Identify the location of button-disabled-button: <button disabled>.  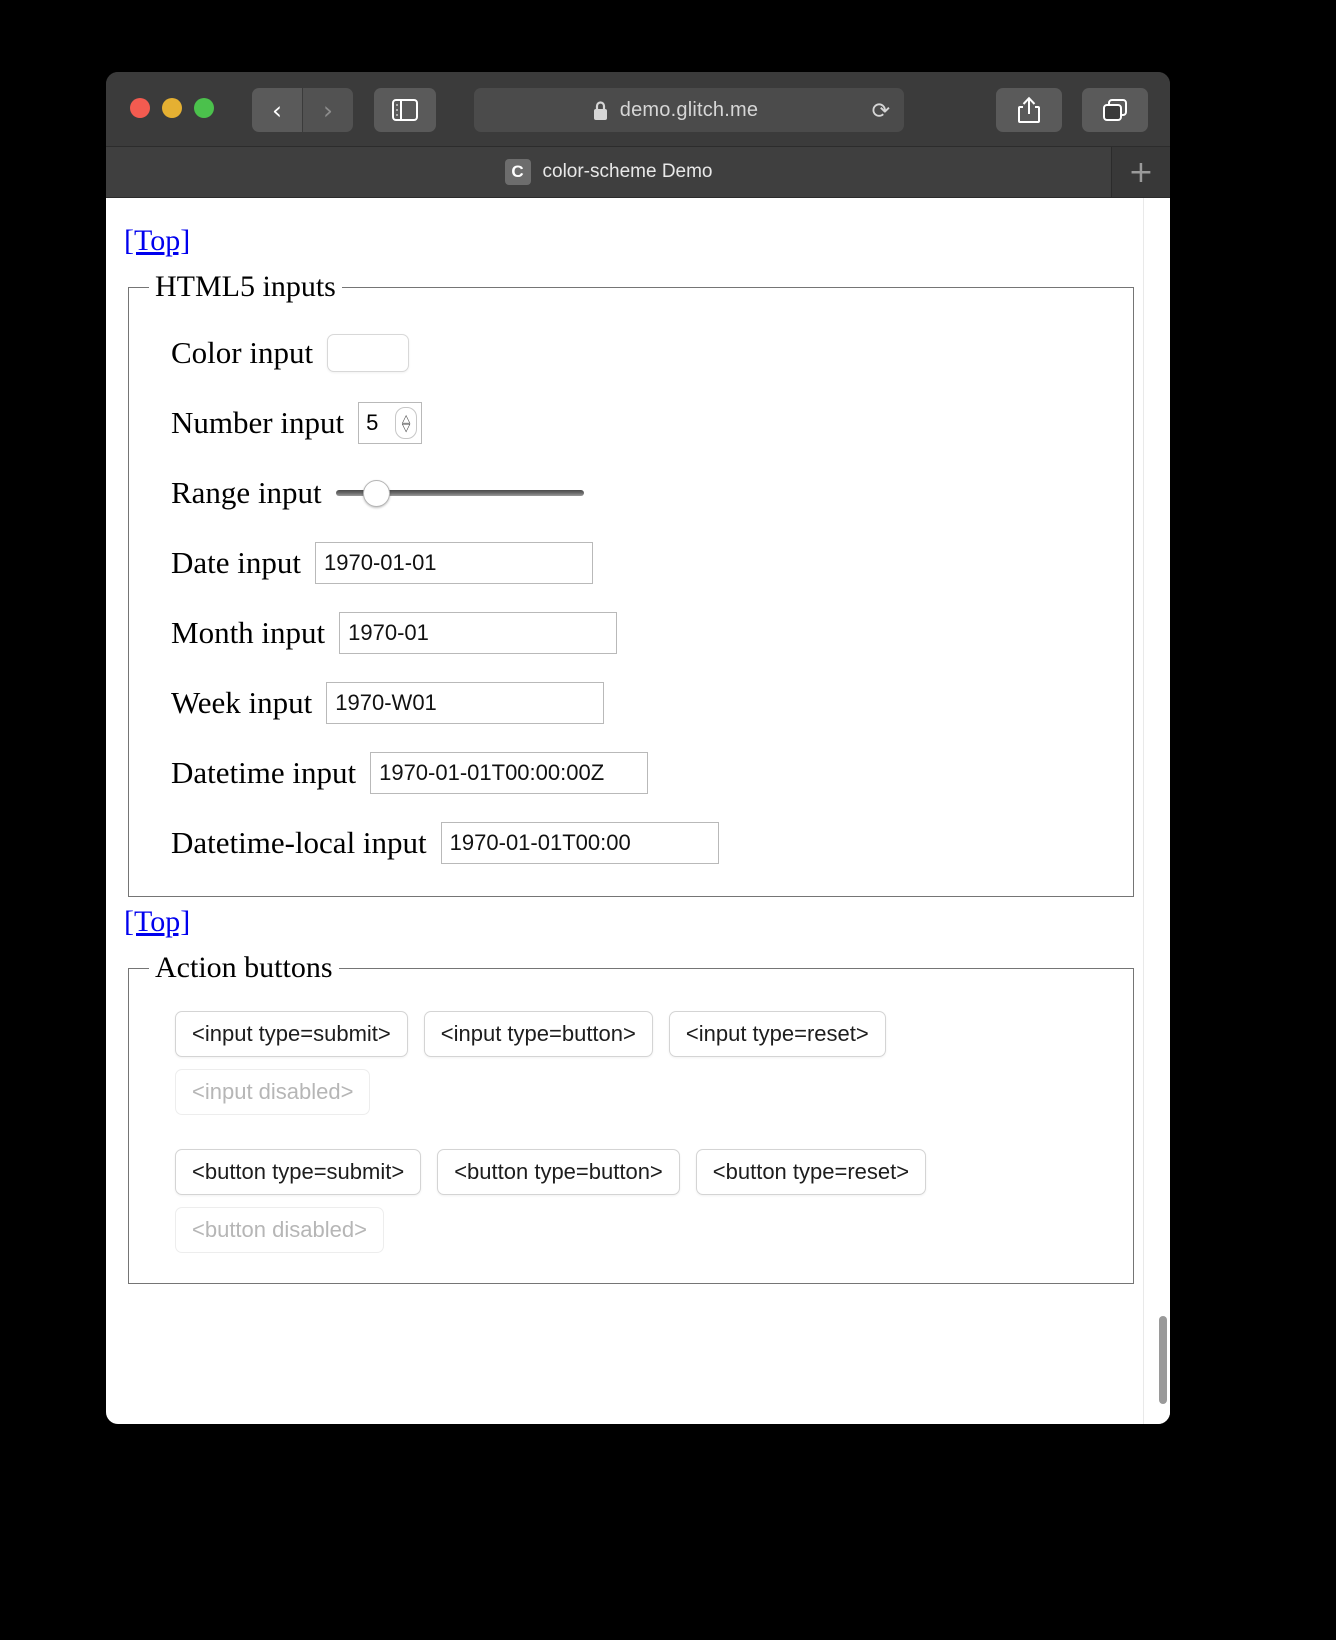
(279, 1230).